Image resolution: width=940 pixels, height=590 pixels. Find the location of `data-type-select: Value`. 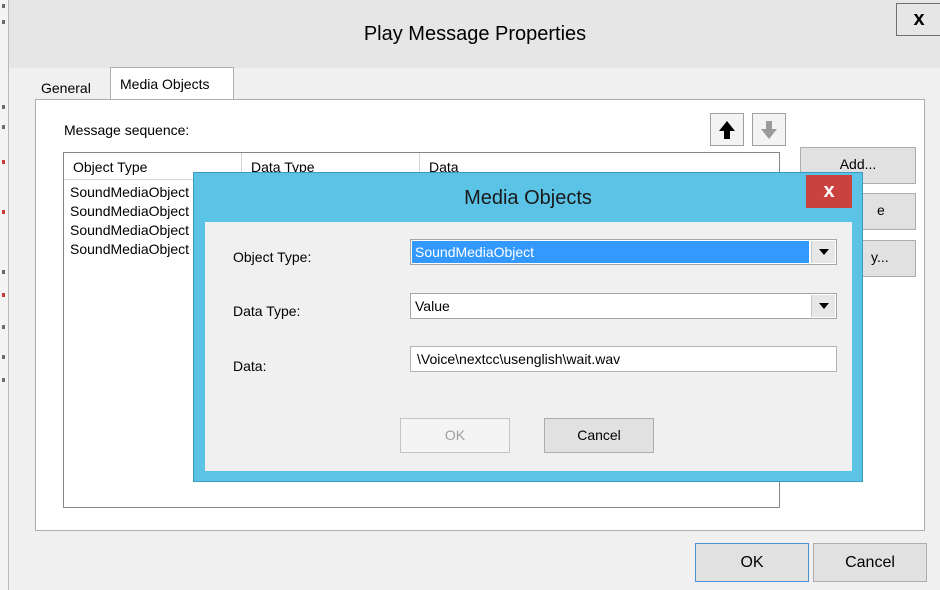

data-type-select: Value is located at coordinates (623, 306).